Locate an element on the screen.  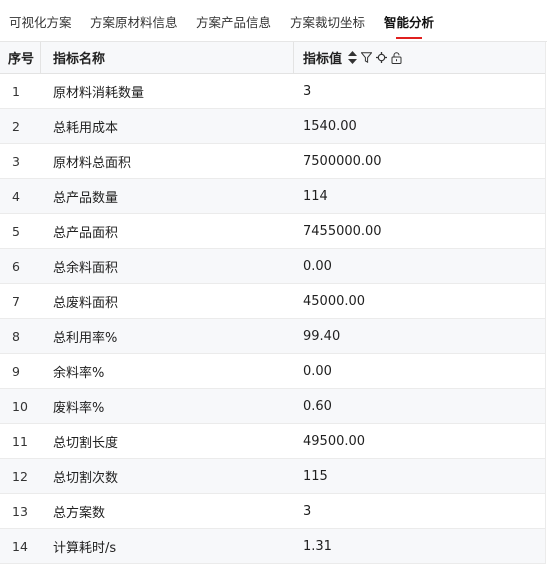
row-index-cell: 12 is located at coordinates (20, 476).